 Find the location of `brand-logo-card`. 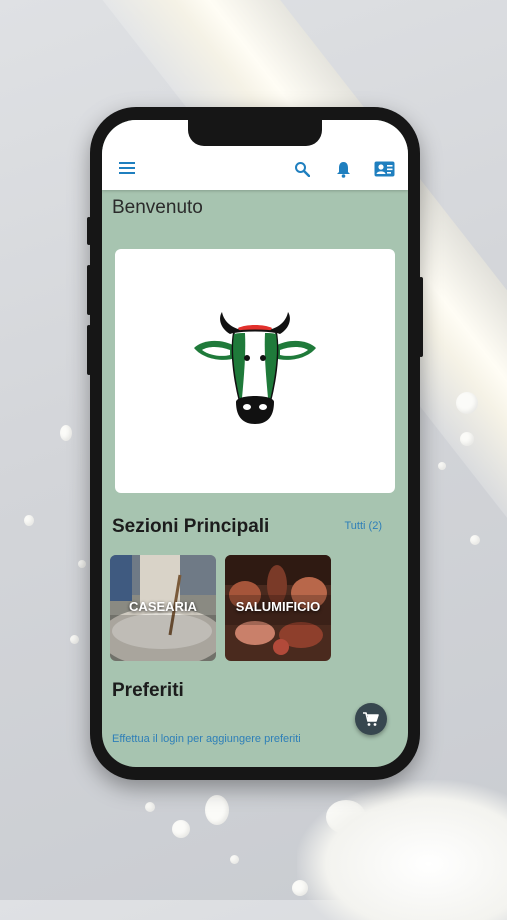

brand-logo-card is located at coordinates (255, 371).